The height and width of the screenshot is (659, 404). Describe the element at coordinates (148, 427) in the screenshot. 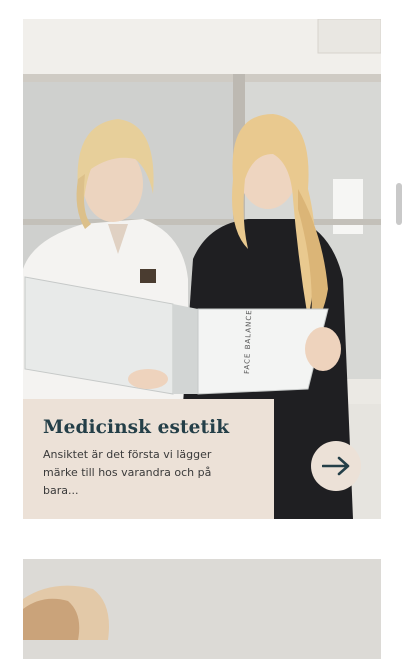

I see `card-title: Medicinsk estetik` at that location.